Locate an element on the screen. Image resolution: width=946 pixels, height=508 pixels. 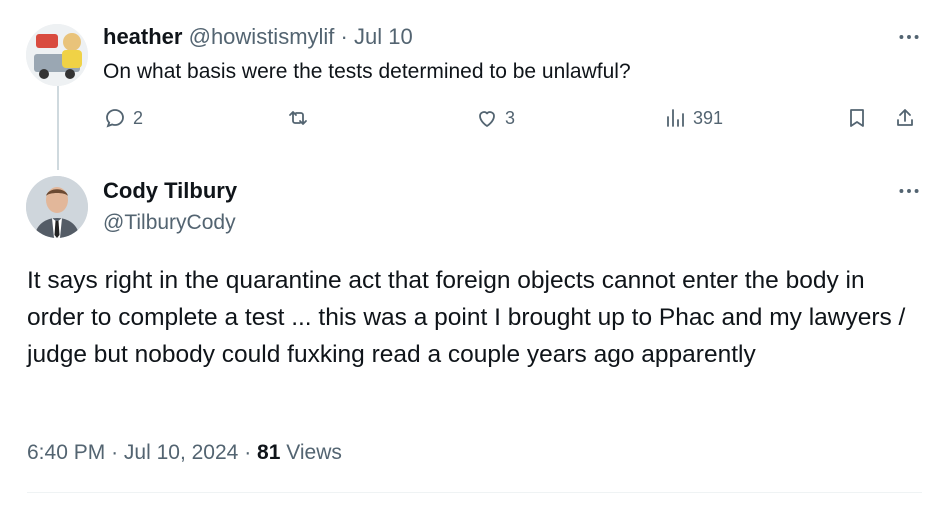
reply-button: 2 is located at coordinates (123, 118).